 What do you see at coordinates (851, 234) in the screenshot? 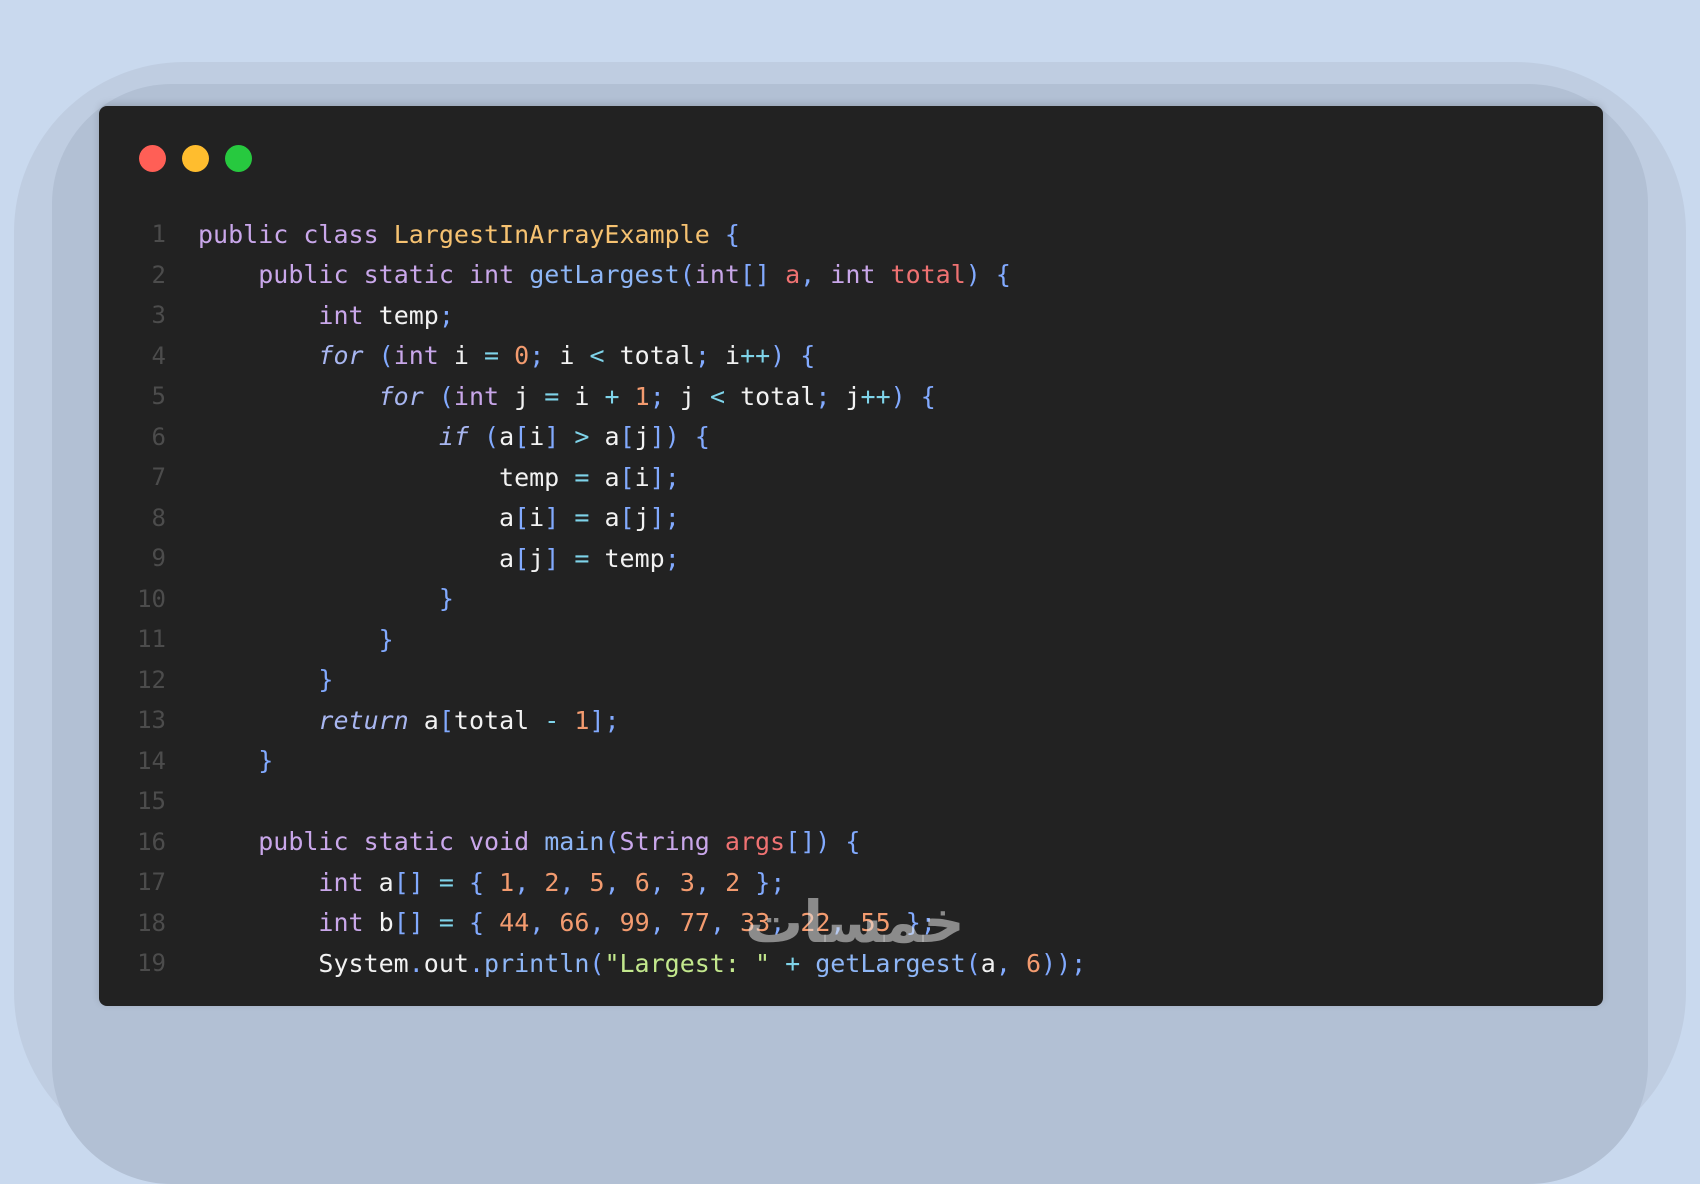
I see `code-line: 1 public class LargestInArrayExample {` at bounding box center [851, 234].